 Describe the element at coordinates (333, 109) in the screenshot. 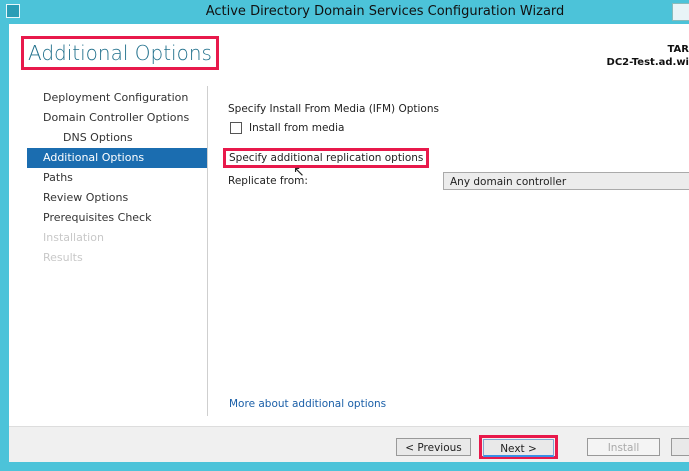

I see `ifm-heading: Specify Install From Media (IFM) Options` at that location.